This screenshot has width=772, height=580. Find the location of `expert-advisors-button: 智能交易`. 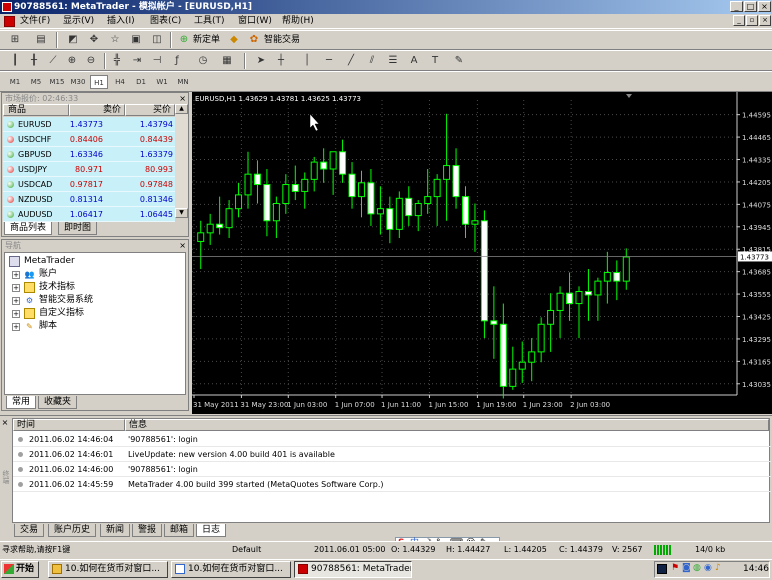

expert-advisors-button: 智能交易 is located at coordinates (282, 40).